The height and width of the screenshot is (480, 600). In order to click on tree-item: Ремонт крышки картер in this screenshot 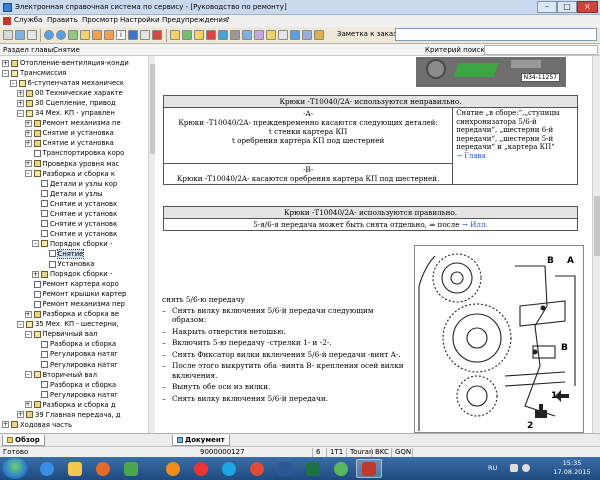, I will do `click(74, 294)`.